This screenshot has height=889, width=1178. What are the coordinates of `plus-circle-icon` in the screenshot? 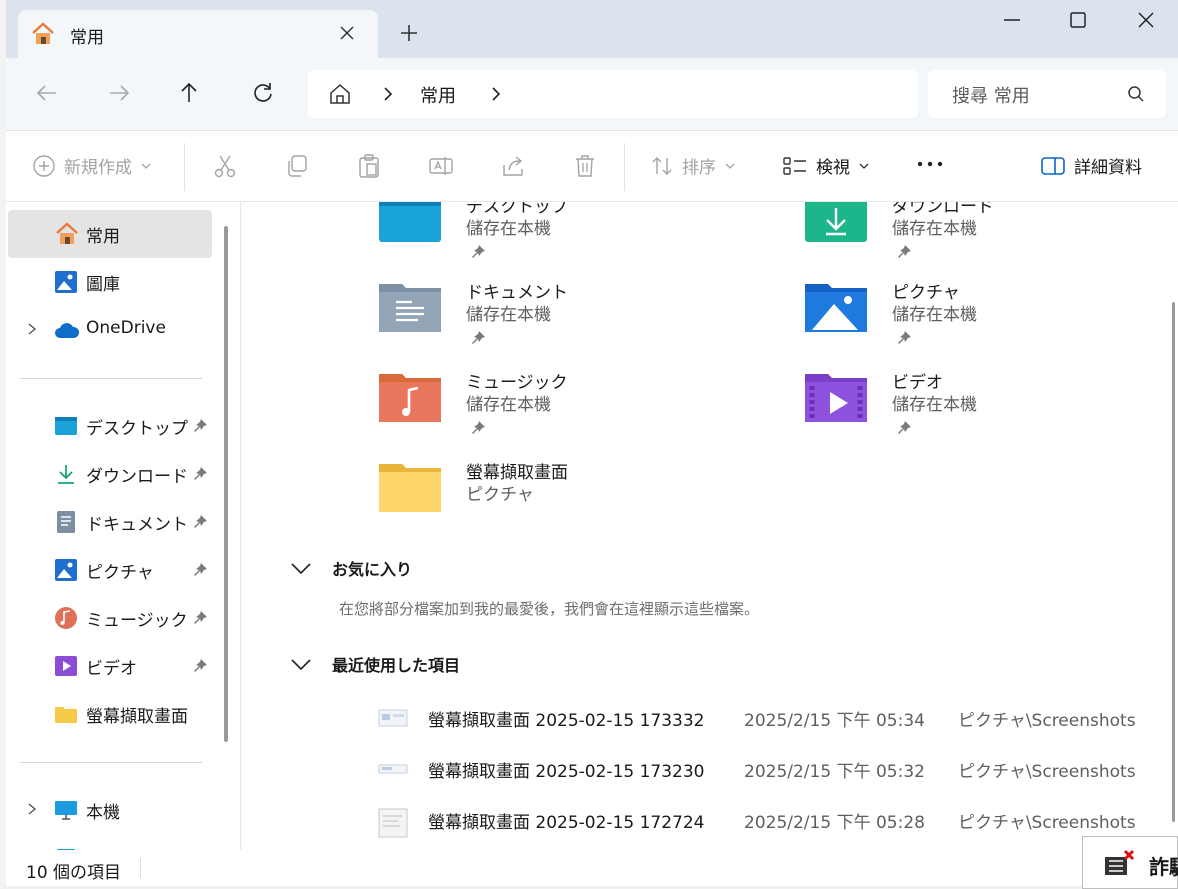 It's located at (44, 165).